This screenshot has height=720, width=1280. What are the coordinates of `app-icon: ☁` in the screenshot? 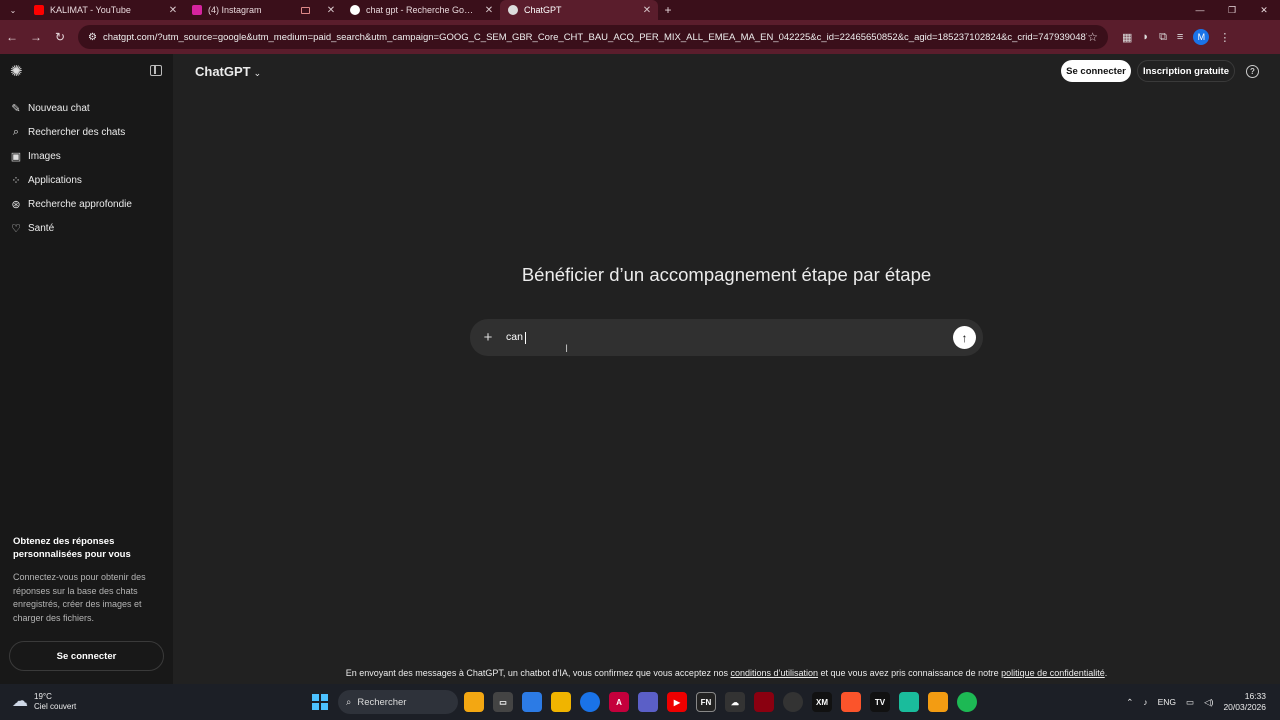 It's located at (735, 702).